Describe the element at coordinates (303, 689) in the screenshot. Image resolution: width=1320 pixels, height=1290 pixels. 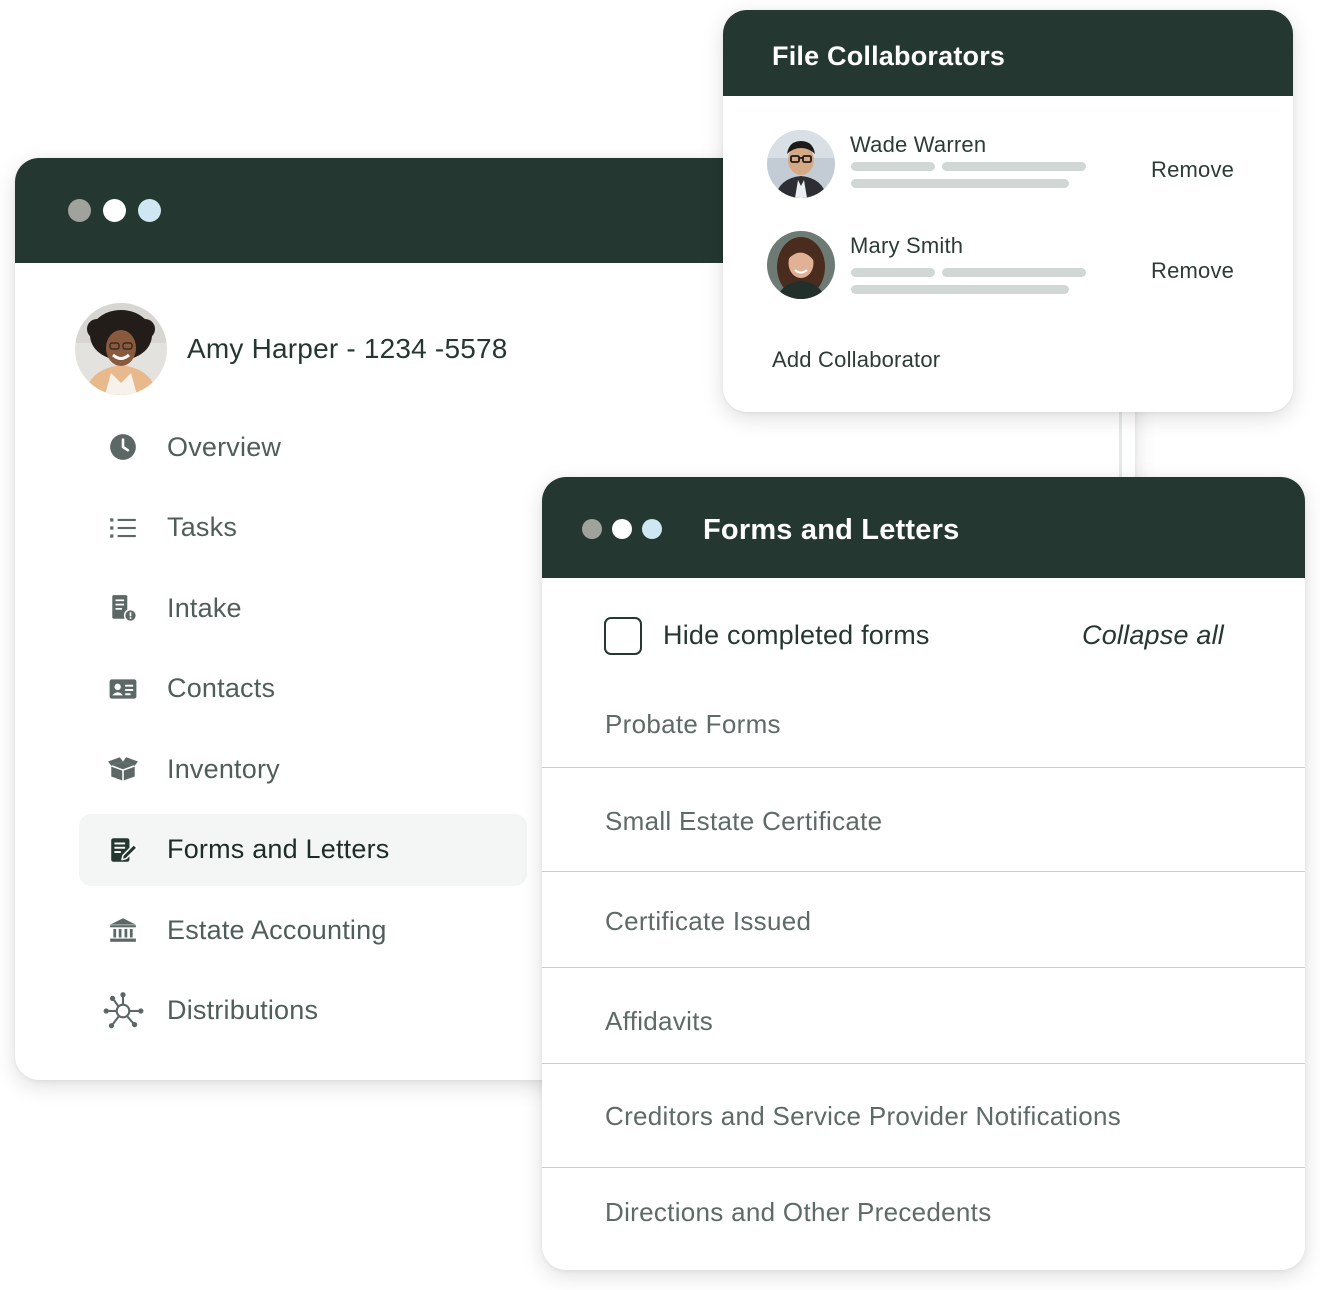
I see `nav-item-contacts: Contacts` at that location.